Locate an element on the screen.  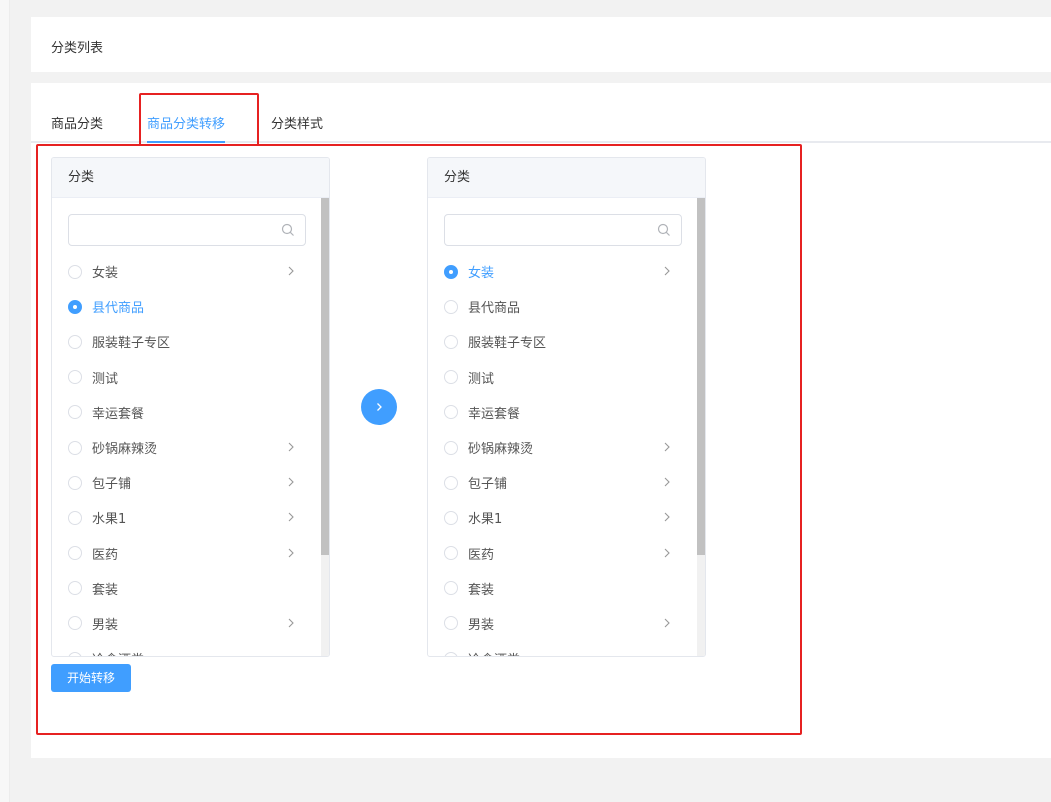
source-category-list: 女装县代商品服装鞋子专区测试幸运套餐砂锅麻辣烫包子铺水果1 医药套装男装冷食酒类 is located at coordinates (187, 455).